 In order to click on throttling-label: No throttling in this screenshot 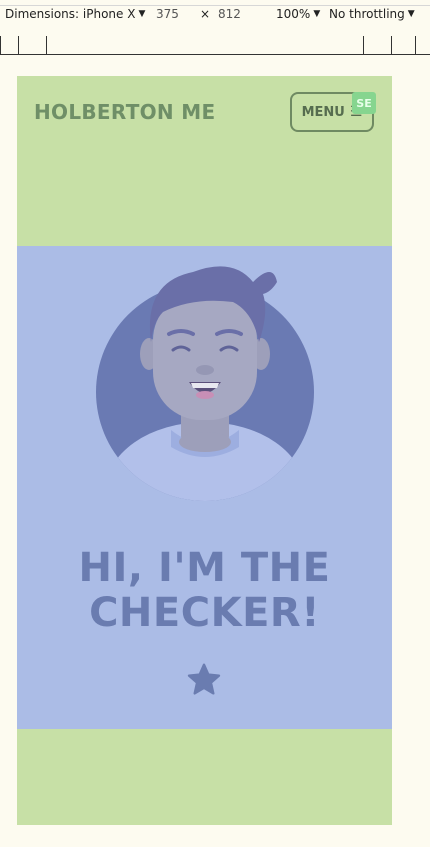, I will do `click(367, 14)`.